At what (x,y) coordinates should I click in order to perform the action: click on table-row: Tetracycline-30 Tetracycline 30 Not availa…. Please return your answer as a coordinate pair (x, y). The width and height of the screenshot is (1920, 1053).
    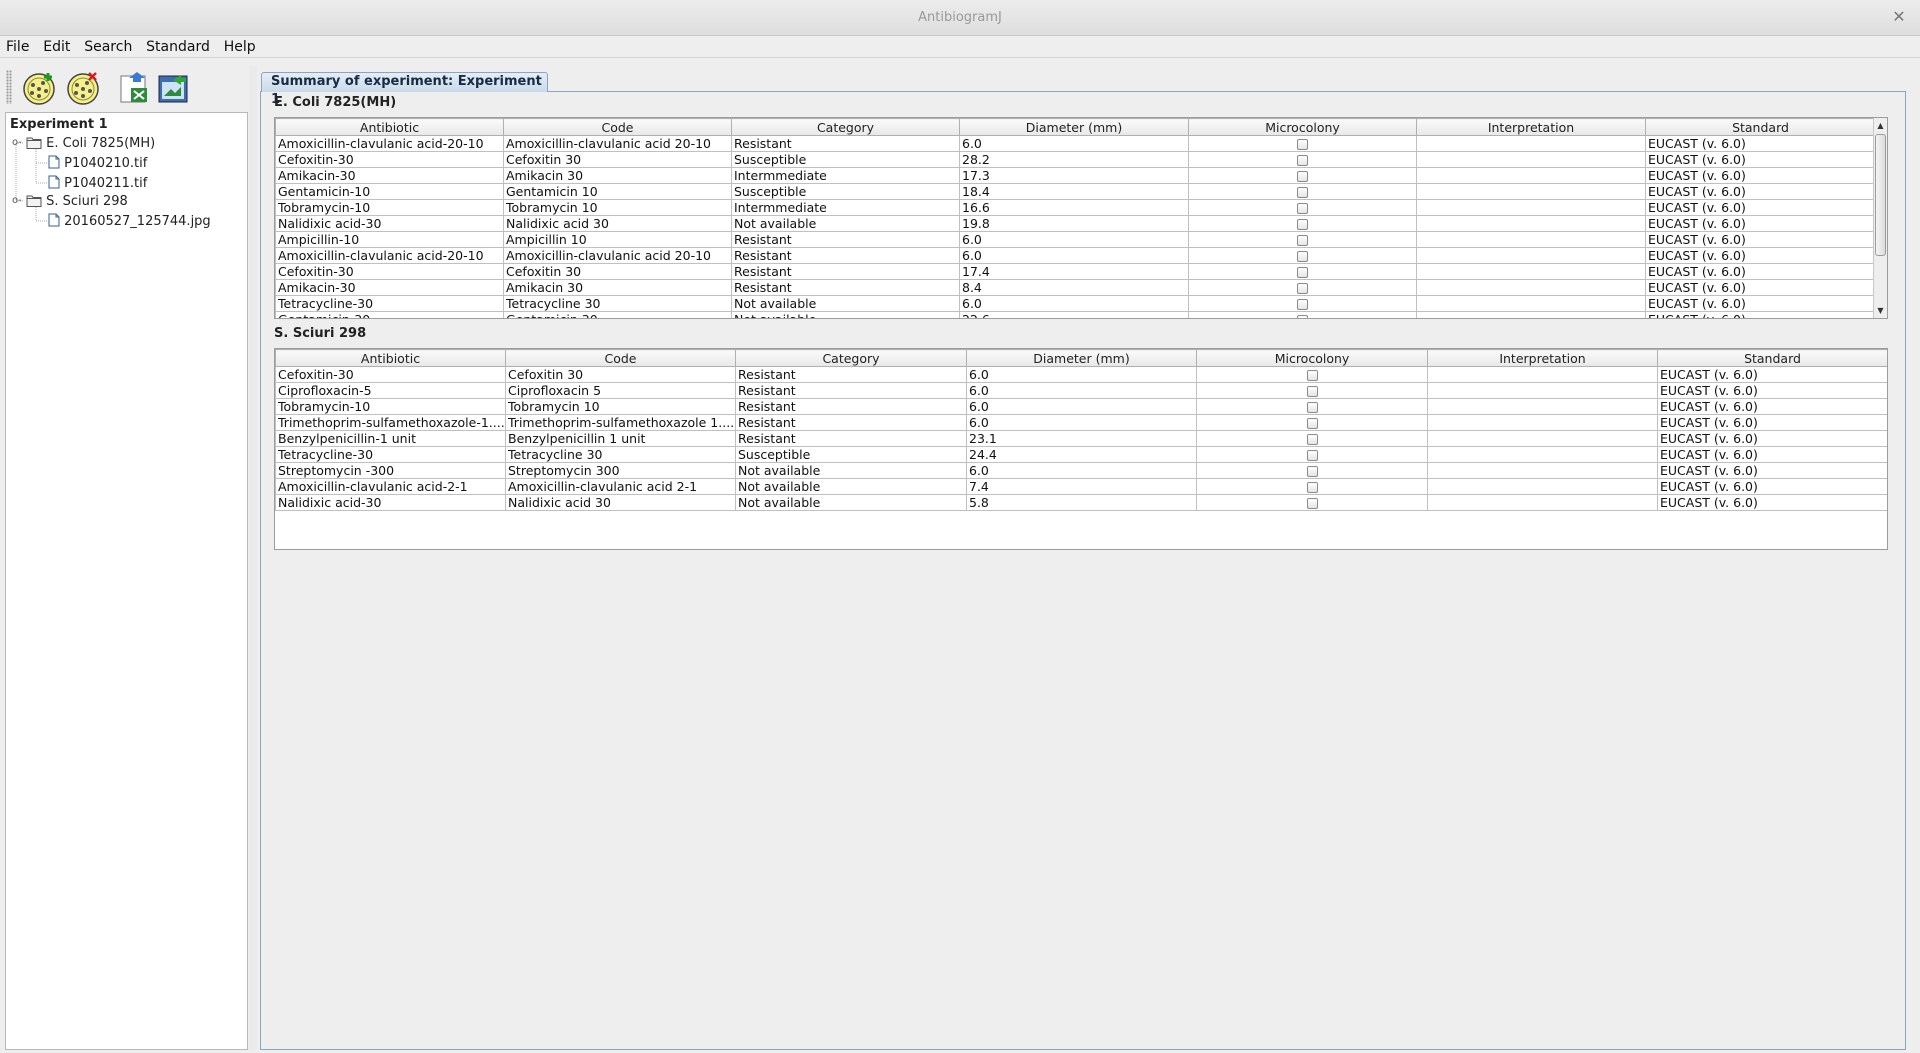
    Looking at the image, I should click on (1075, 303).